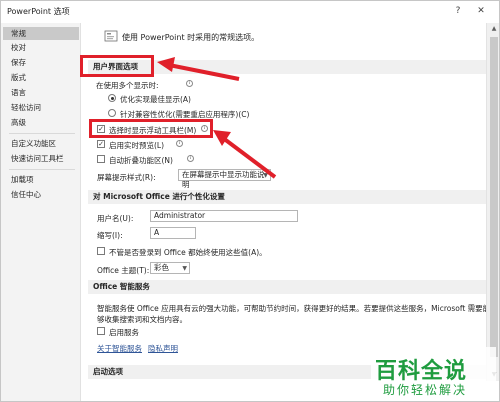 This screenshot has width=500, height=402. Describe the element at coordinates (494, 197) in the screenshot. I see `scrollbar-thumb` at that location.